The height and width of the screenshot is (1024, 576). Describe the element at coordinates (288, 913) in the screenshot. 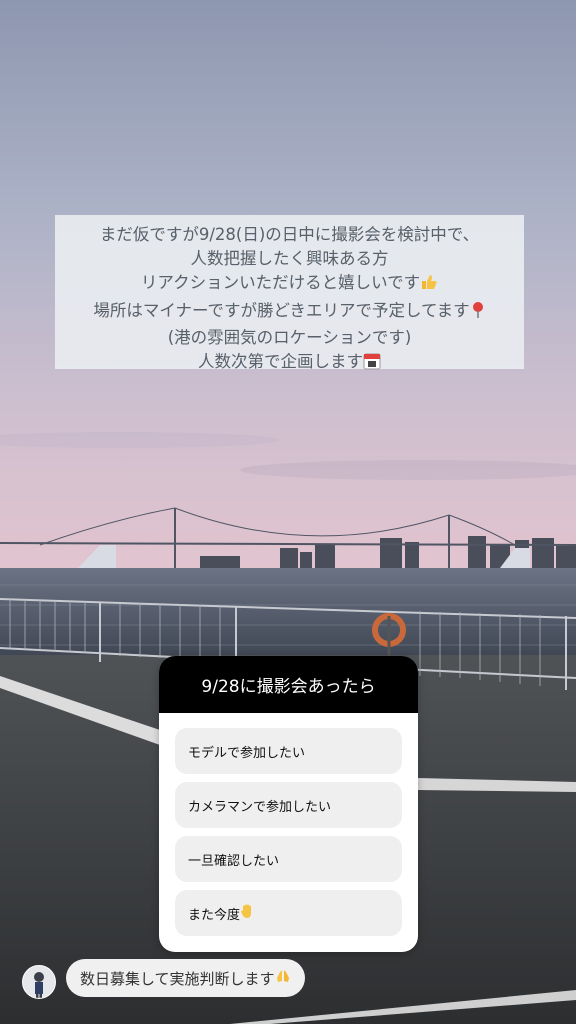

I see `poll-option-next-time: また今度` at that location.